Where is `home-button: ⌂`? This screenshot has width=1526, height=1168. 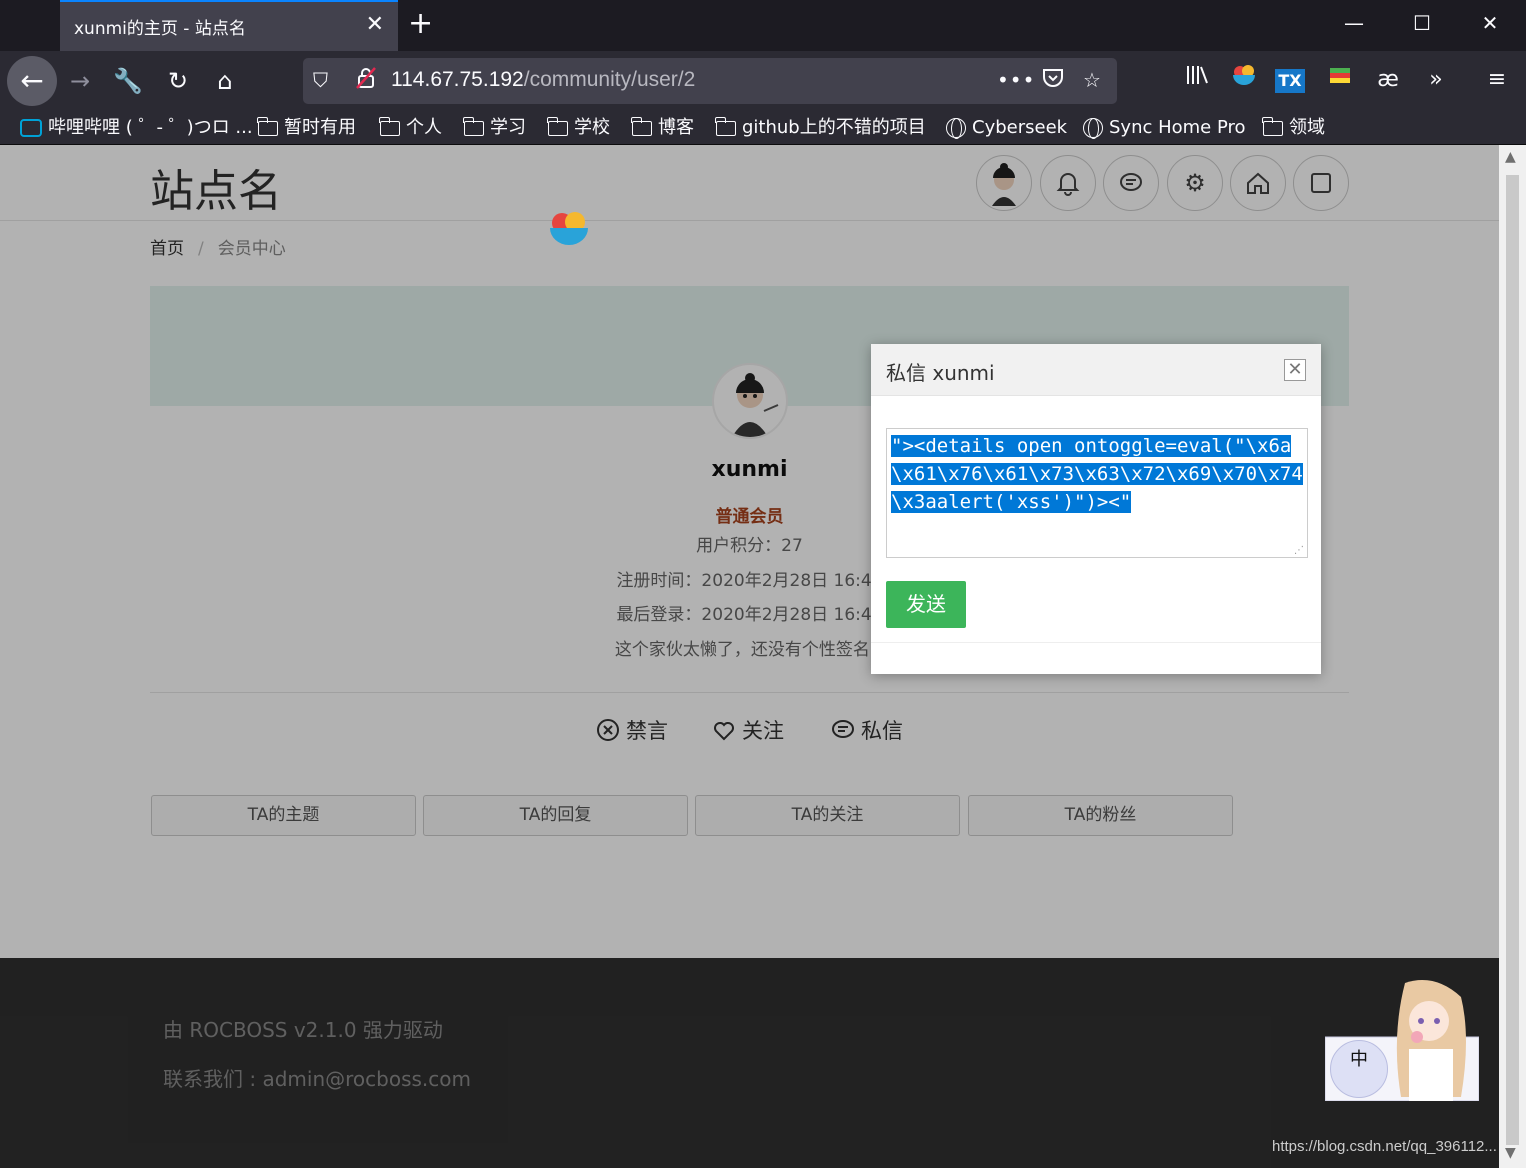
home-button: ⌂ is located at coordinates (225, 81).